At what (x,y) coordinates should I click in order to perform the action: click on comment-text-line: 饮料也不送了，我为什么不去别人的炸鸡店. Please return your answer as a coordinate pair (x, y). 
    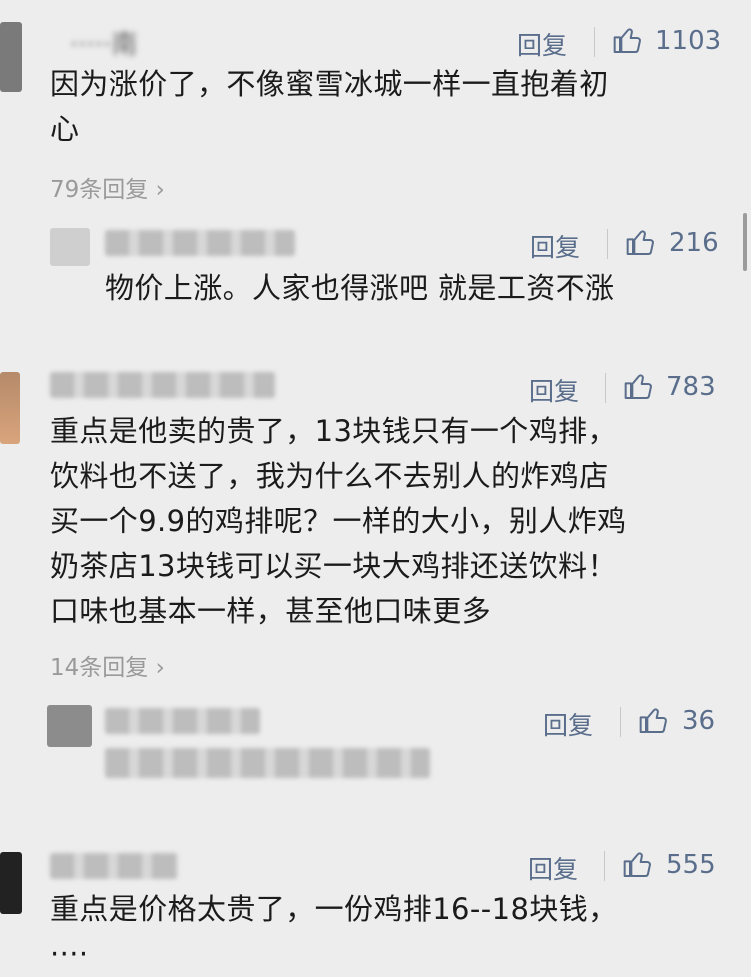
    Looking at the image, I should click on (329, 476).